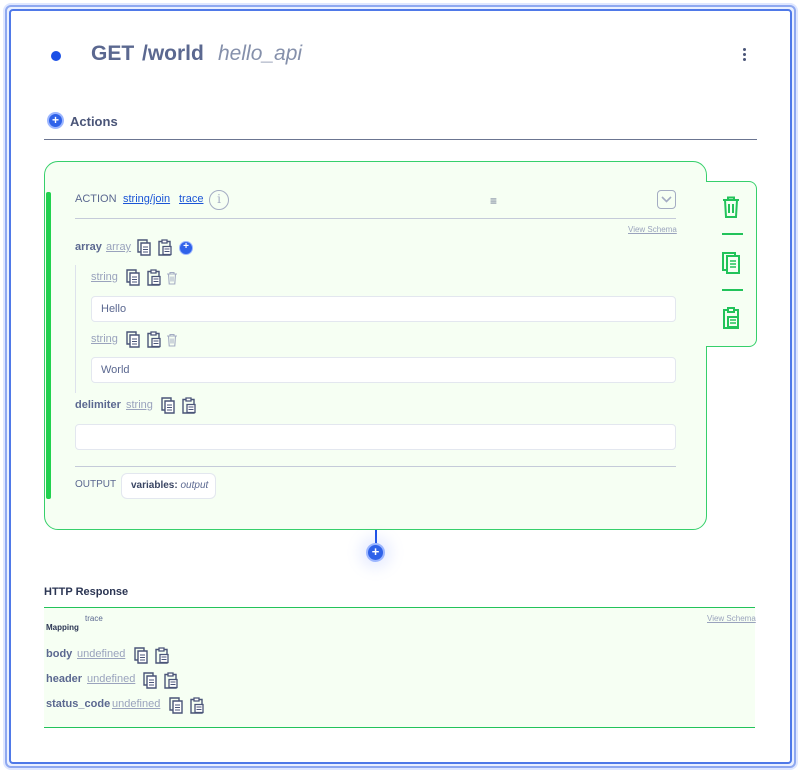  What do you see at coordinates (260, 53) in the screenshot?
I see `api-name: hello_api` at bounding box center [260, 53].